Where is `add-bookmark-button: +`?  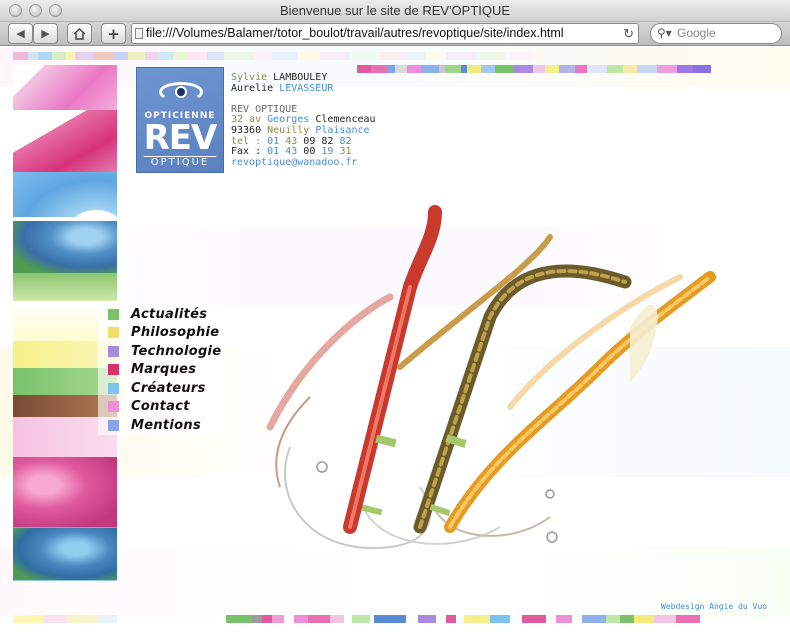
add-bookmark-button: + is located at coordinates (113, 33).